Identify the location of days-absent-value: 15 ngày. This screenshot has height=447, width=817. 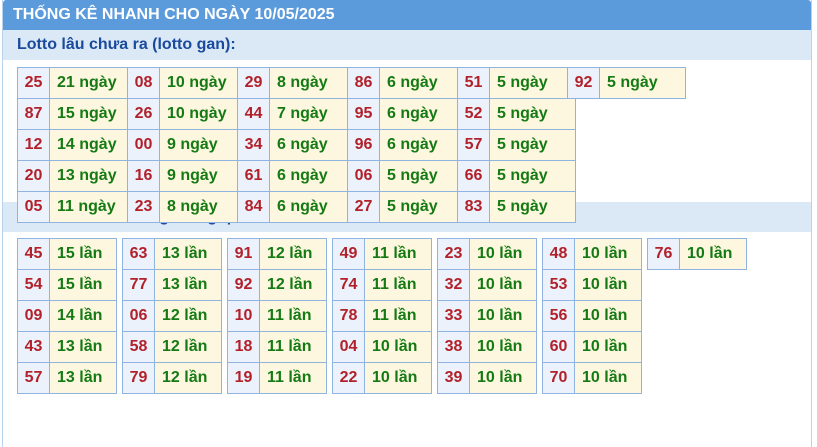
(92, 114).